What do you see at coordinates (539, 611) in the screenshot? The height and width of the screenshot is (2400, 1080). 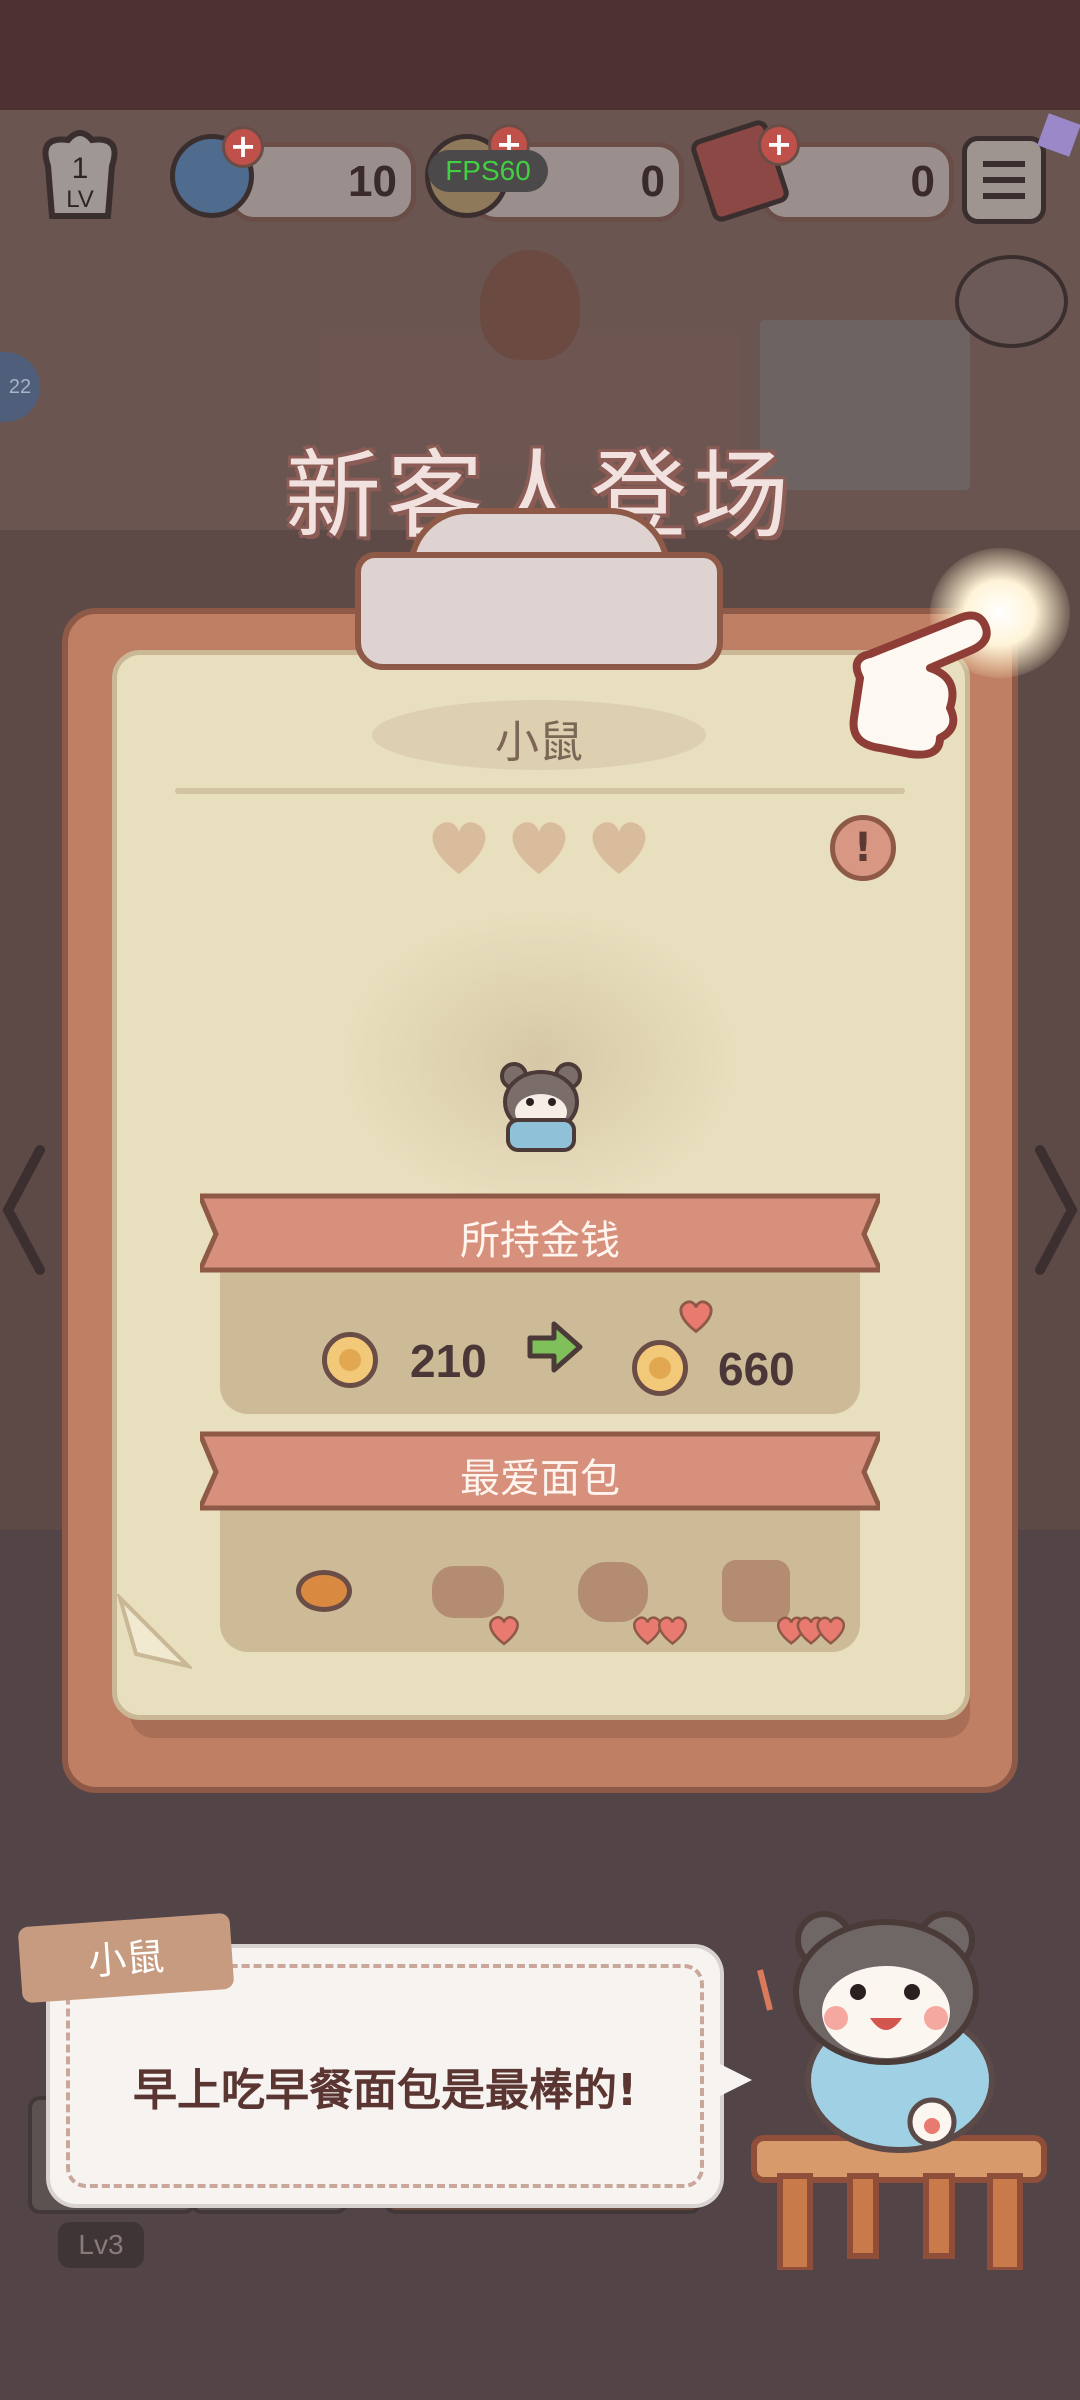 I see `clipboard-clip` at bounding box center [539, 611].